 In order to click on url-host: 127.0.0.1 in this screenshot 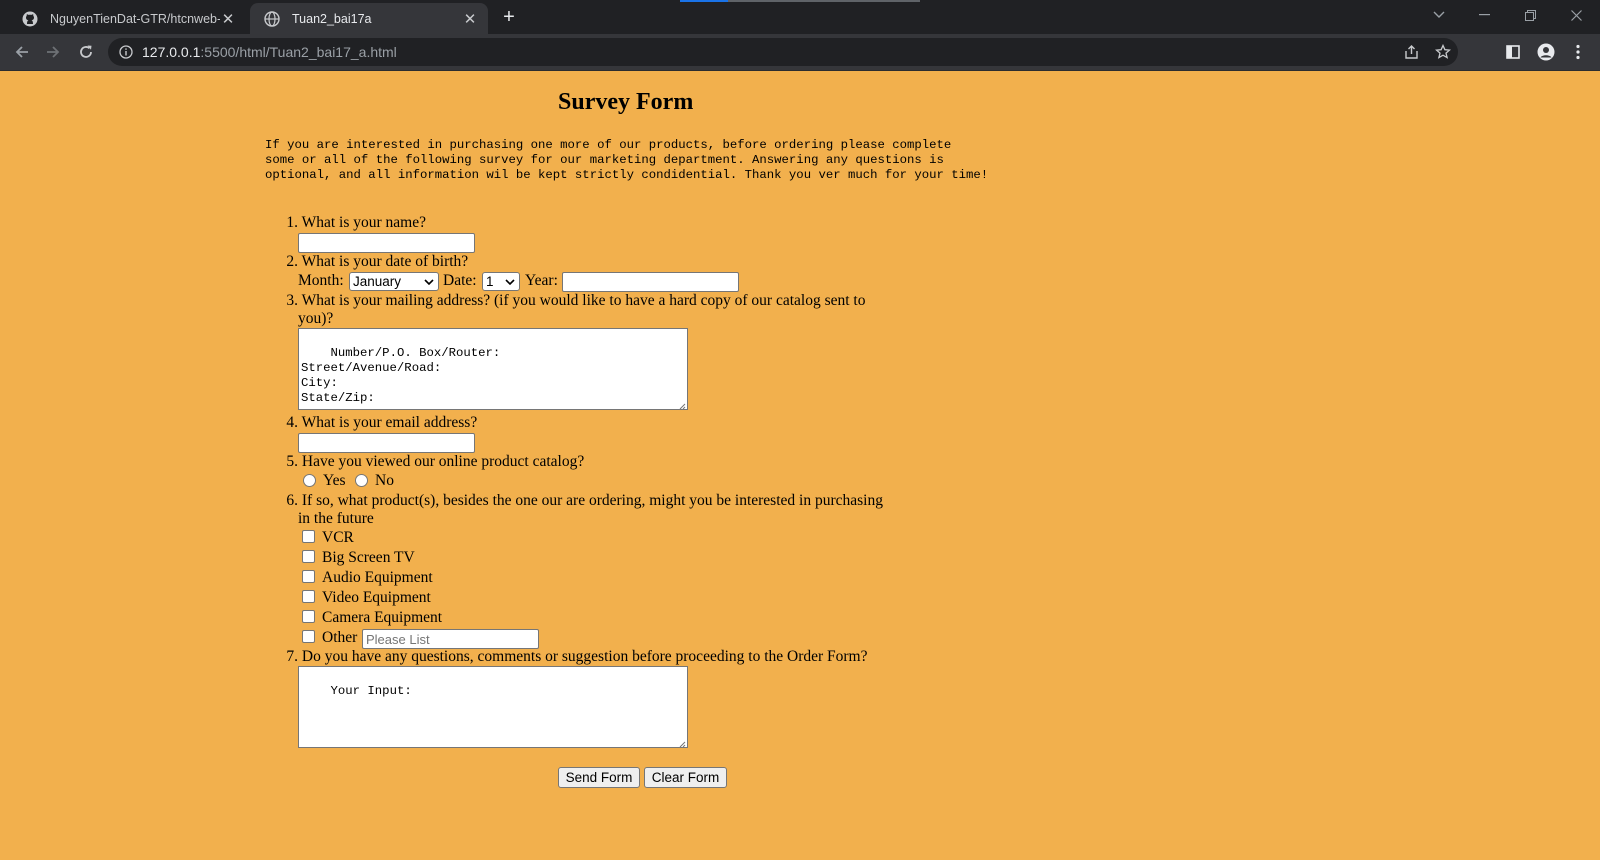, I will do `click(171, 52)`.